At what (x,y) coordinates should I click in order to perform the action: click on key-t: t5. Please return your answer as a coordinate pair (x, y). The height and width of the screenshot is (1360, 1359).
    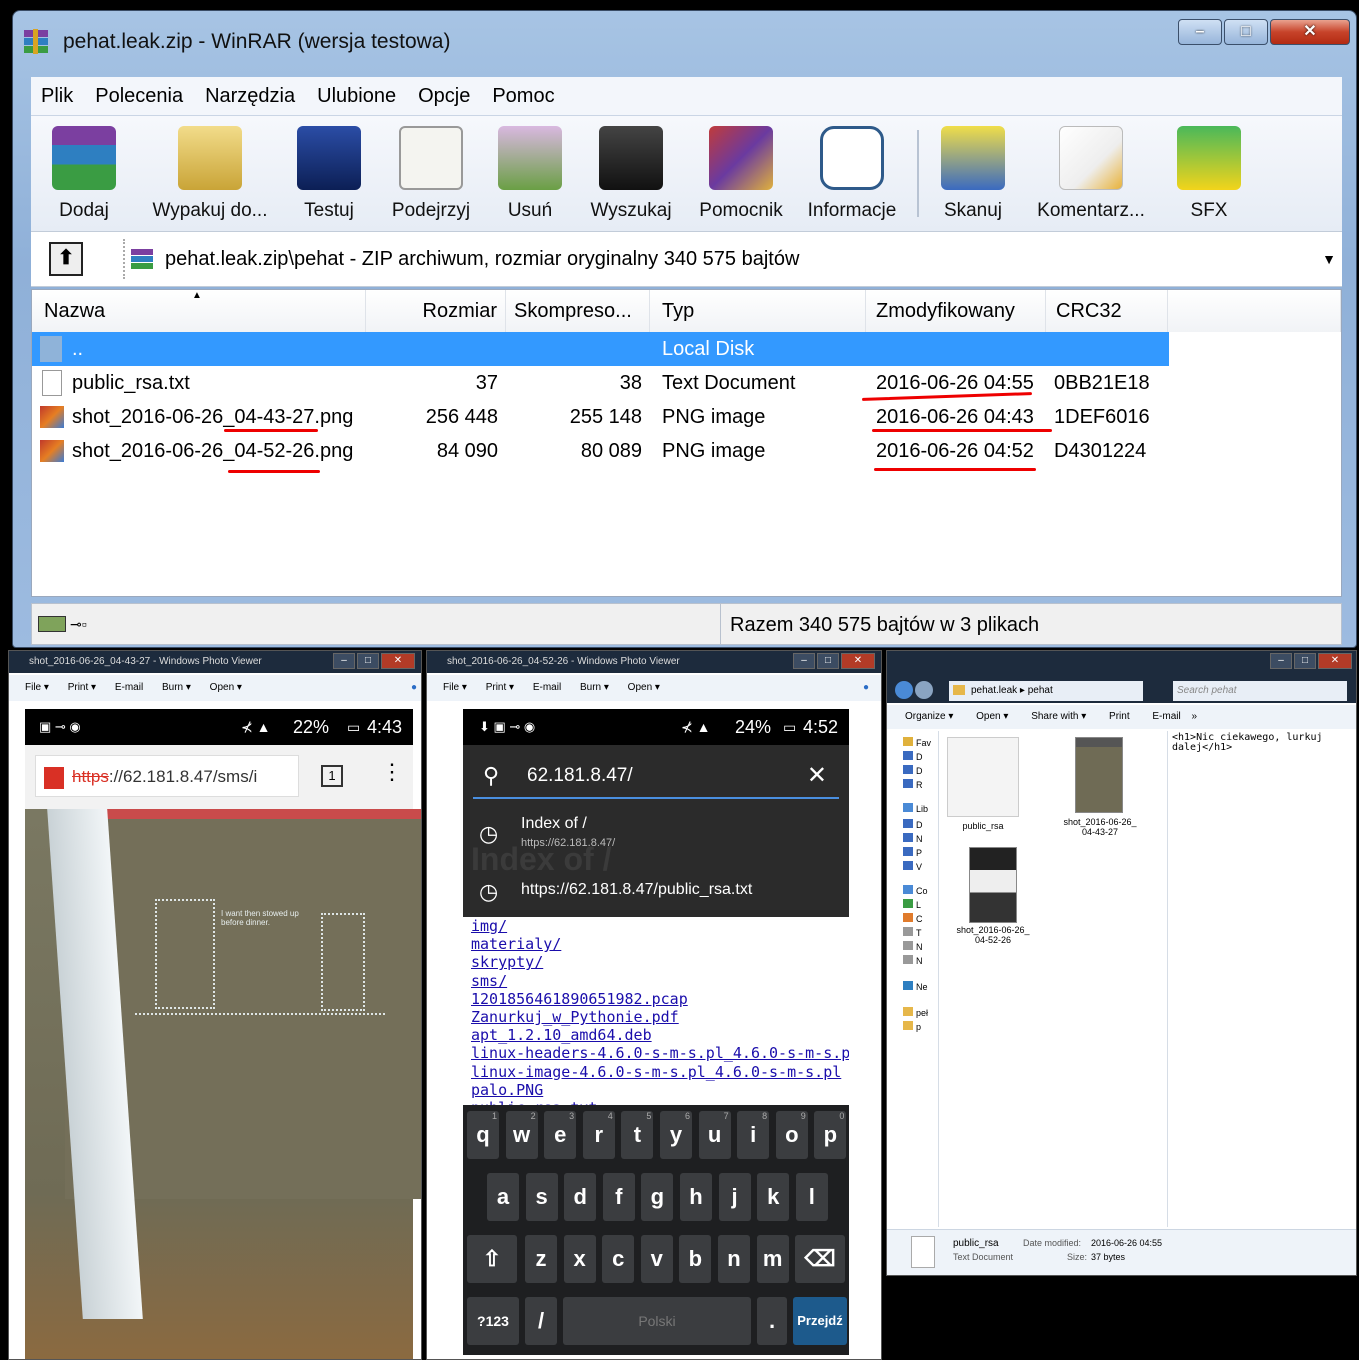
    Looking at the image, I should click on (637, 1135).